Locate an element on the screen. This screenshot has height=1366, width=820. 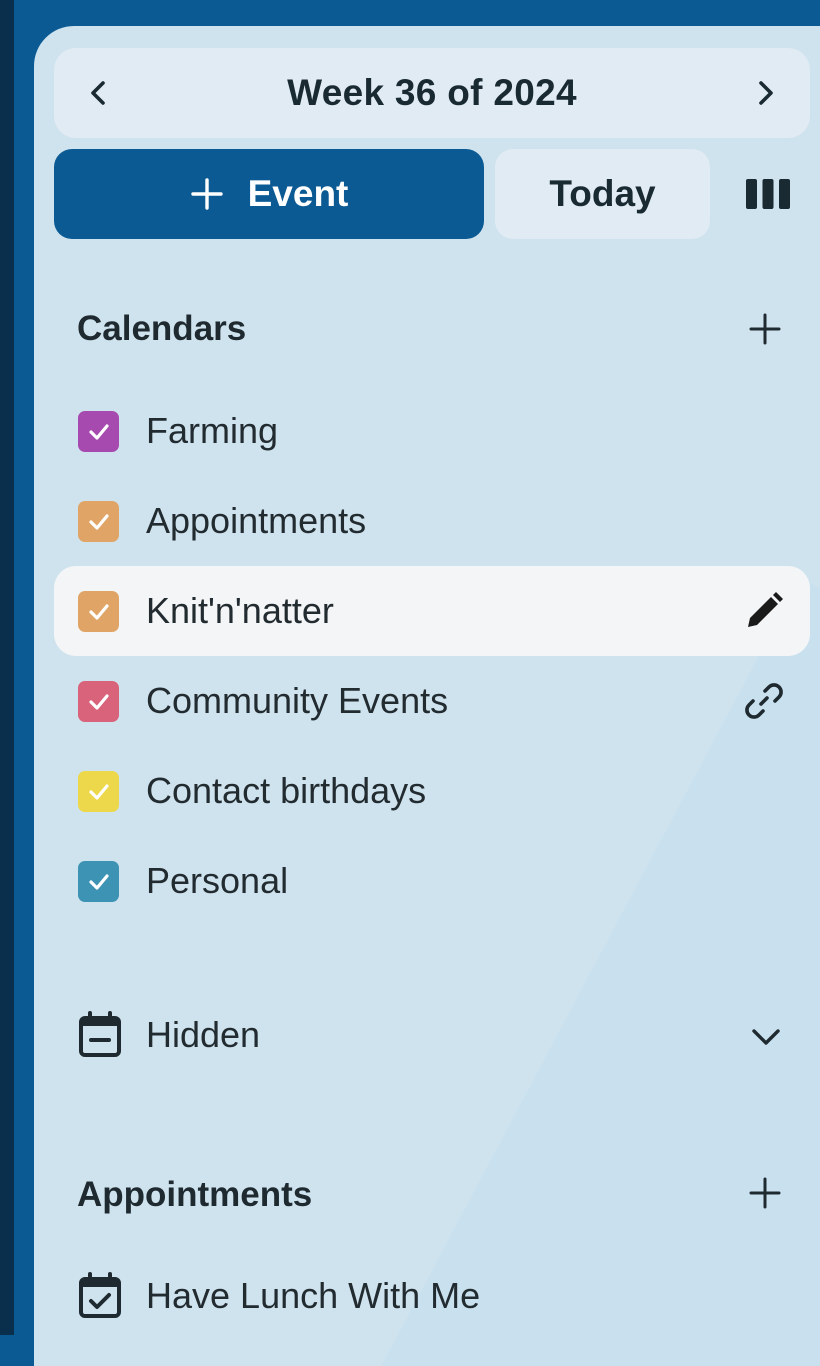
columns-view-icon is located at coordinates (768, 194).